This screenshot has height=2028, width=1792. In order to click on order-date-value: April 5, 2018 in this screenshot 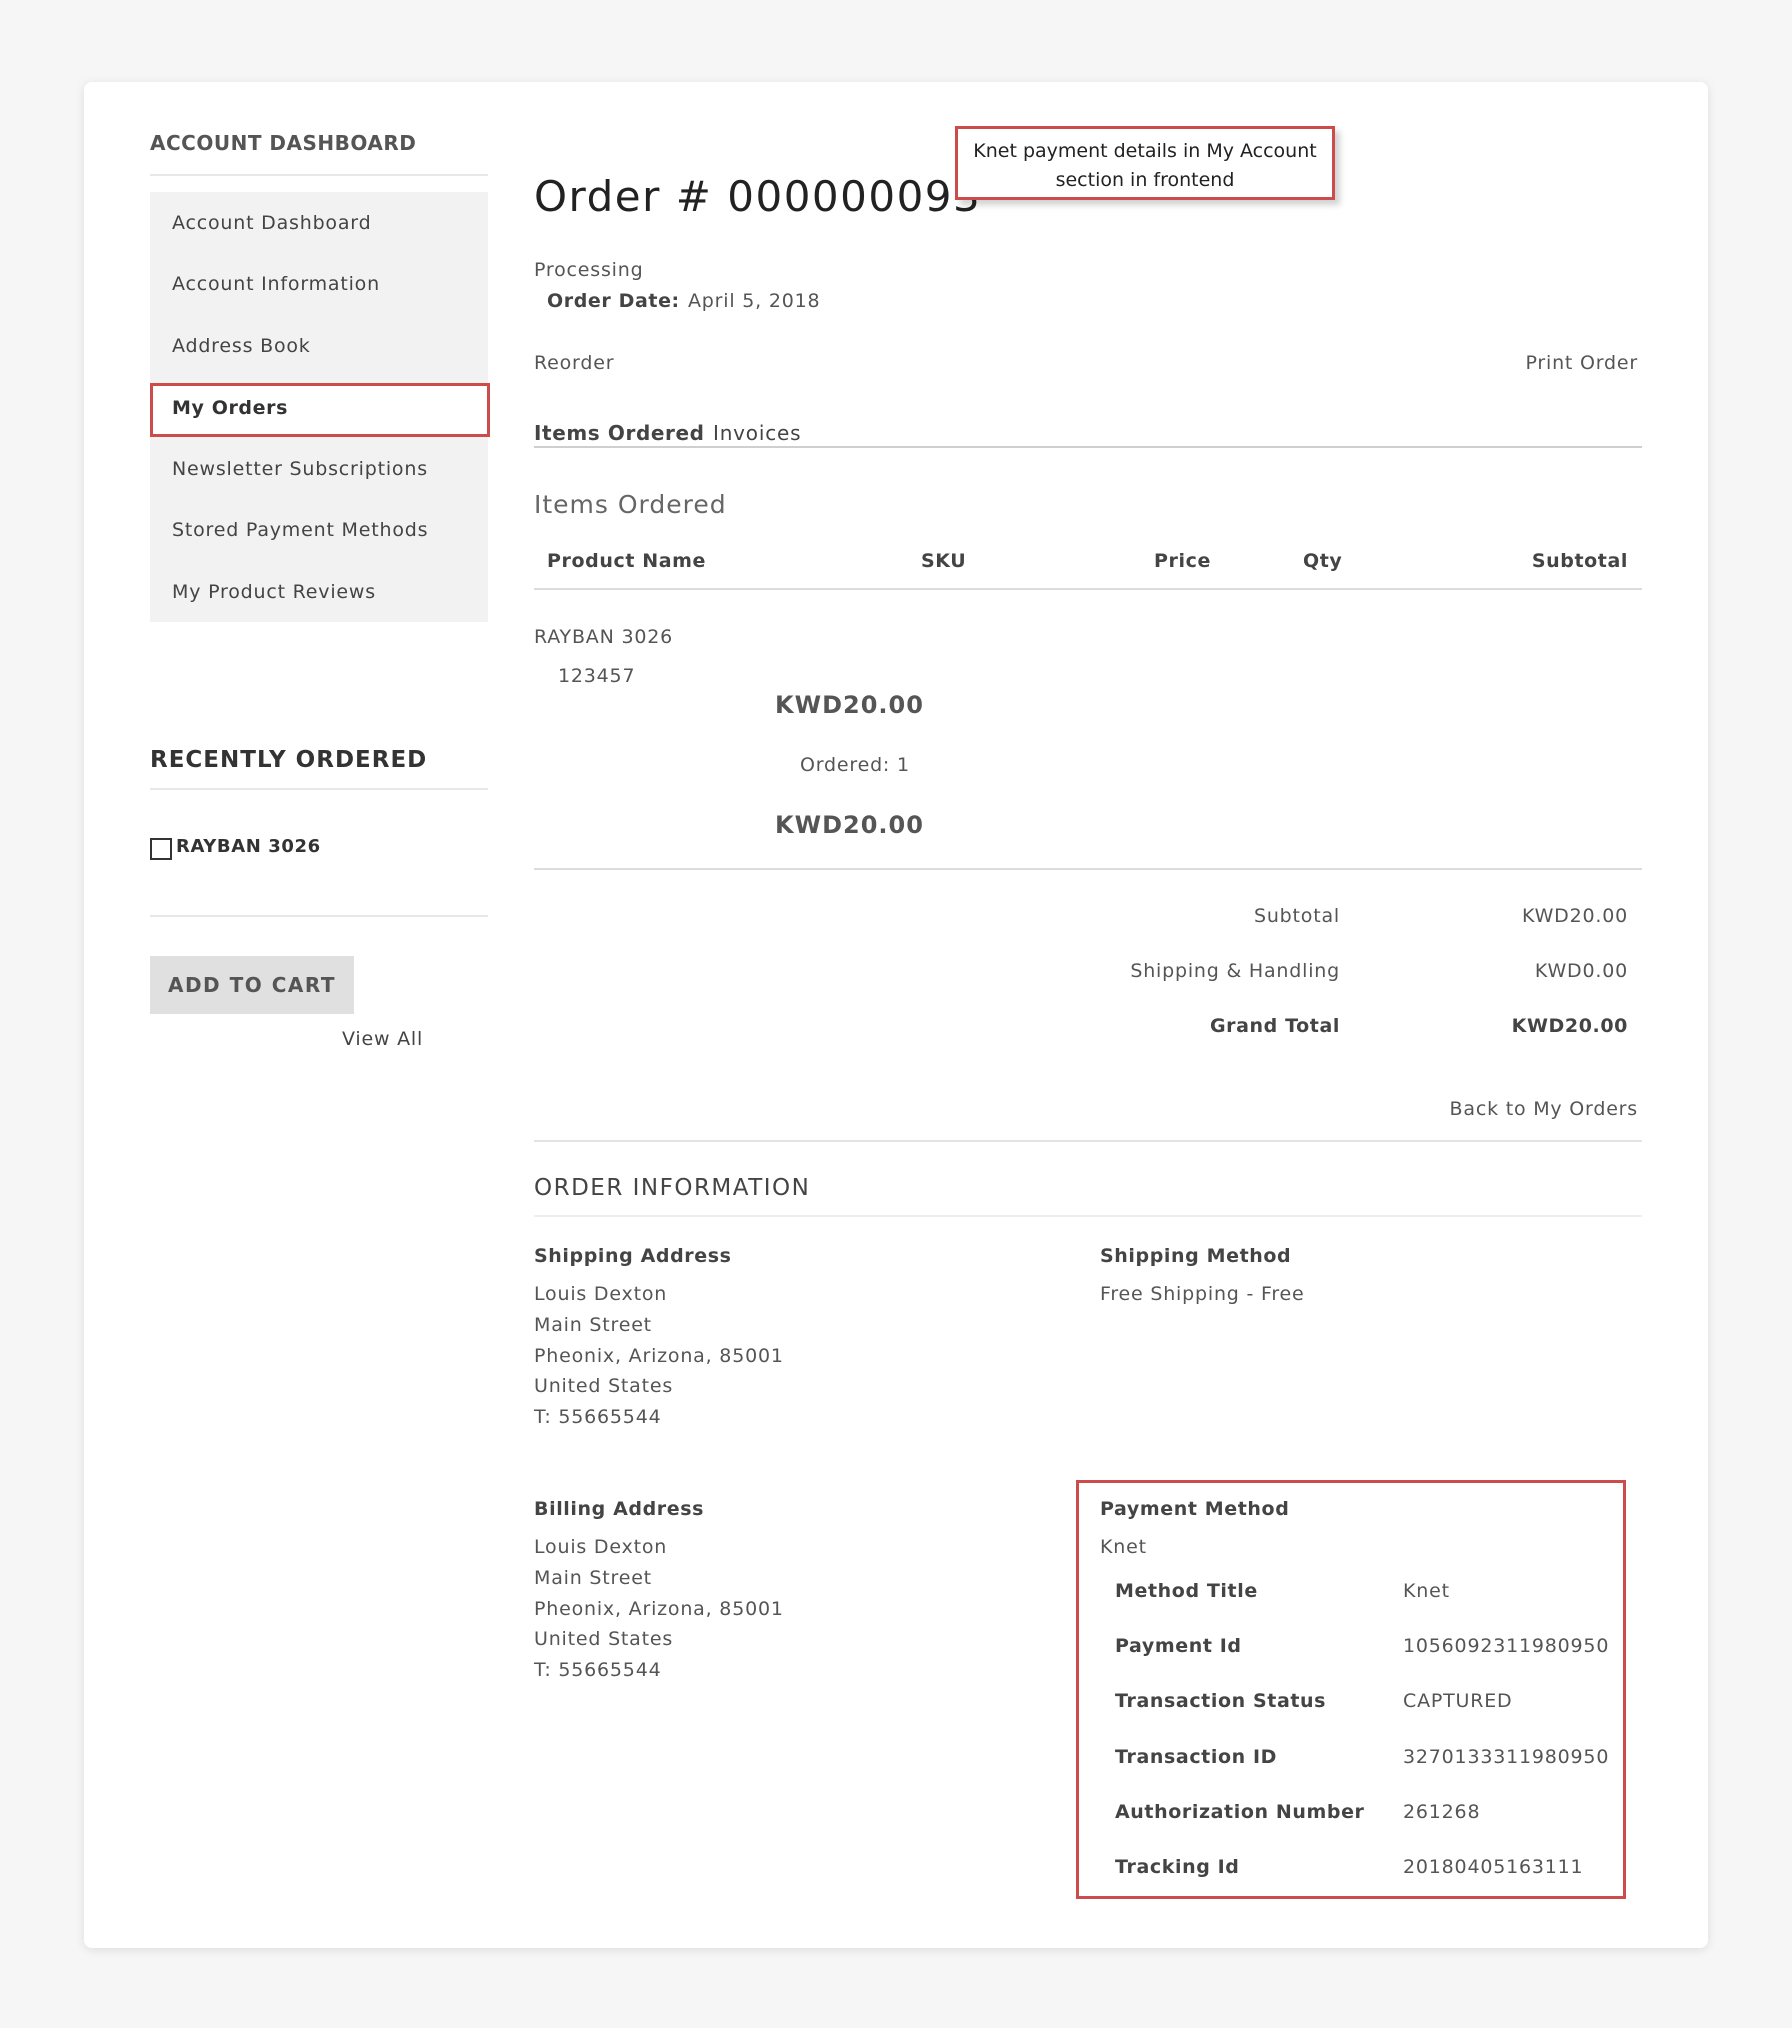, I will do `click(754, 301)`.